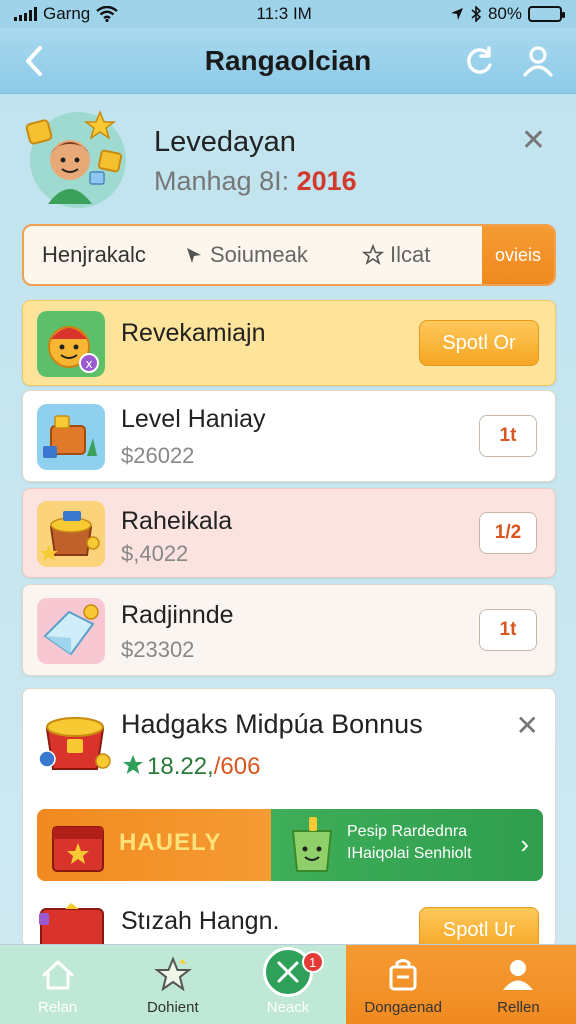  What do you see at coordinates (476, 14) in the screenshot?
I see `bluetooth-icon` at bounding box center [476, 14].